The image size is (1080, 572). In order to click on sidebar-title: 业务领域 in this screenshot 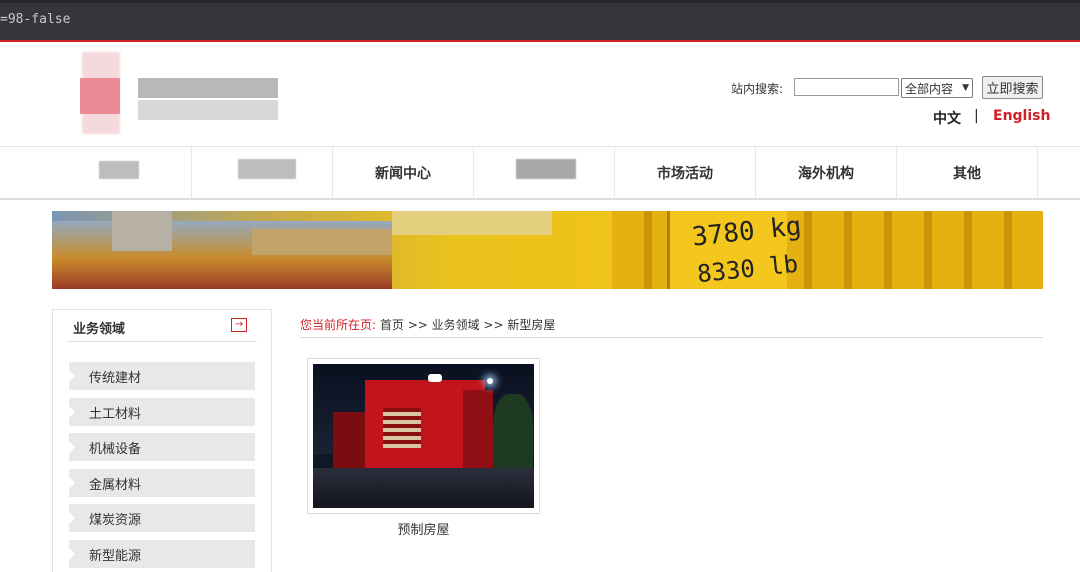, I will do `click(99, 329)`.